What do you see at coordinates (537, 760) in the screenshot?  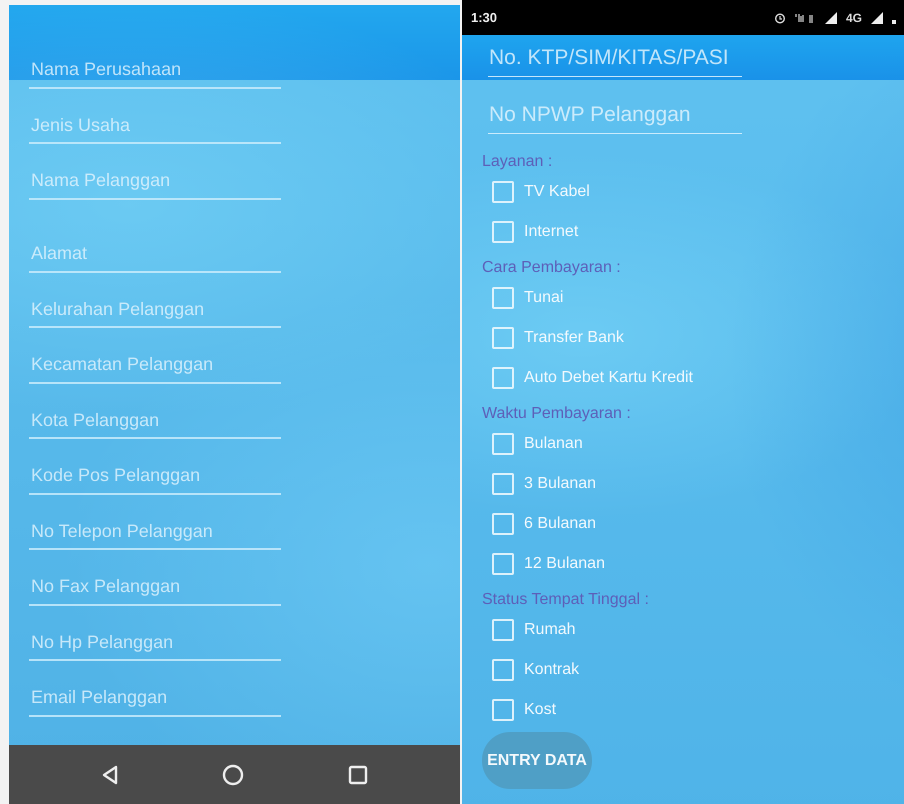 I see `entry-data-button: ENTRY DATA` at bounding box center [537, 760].